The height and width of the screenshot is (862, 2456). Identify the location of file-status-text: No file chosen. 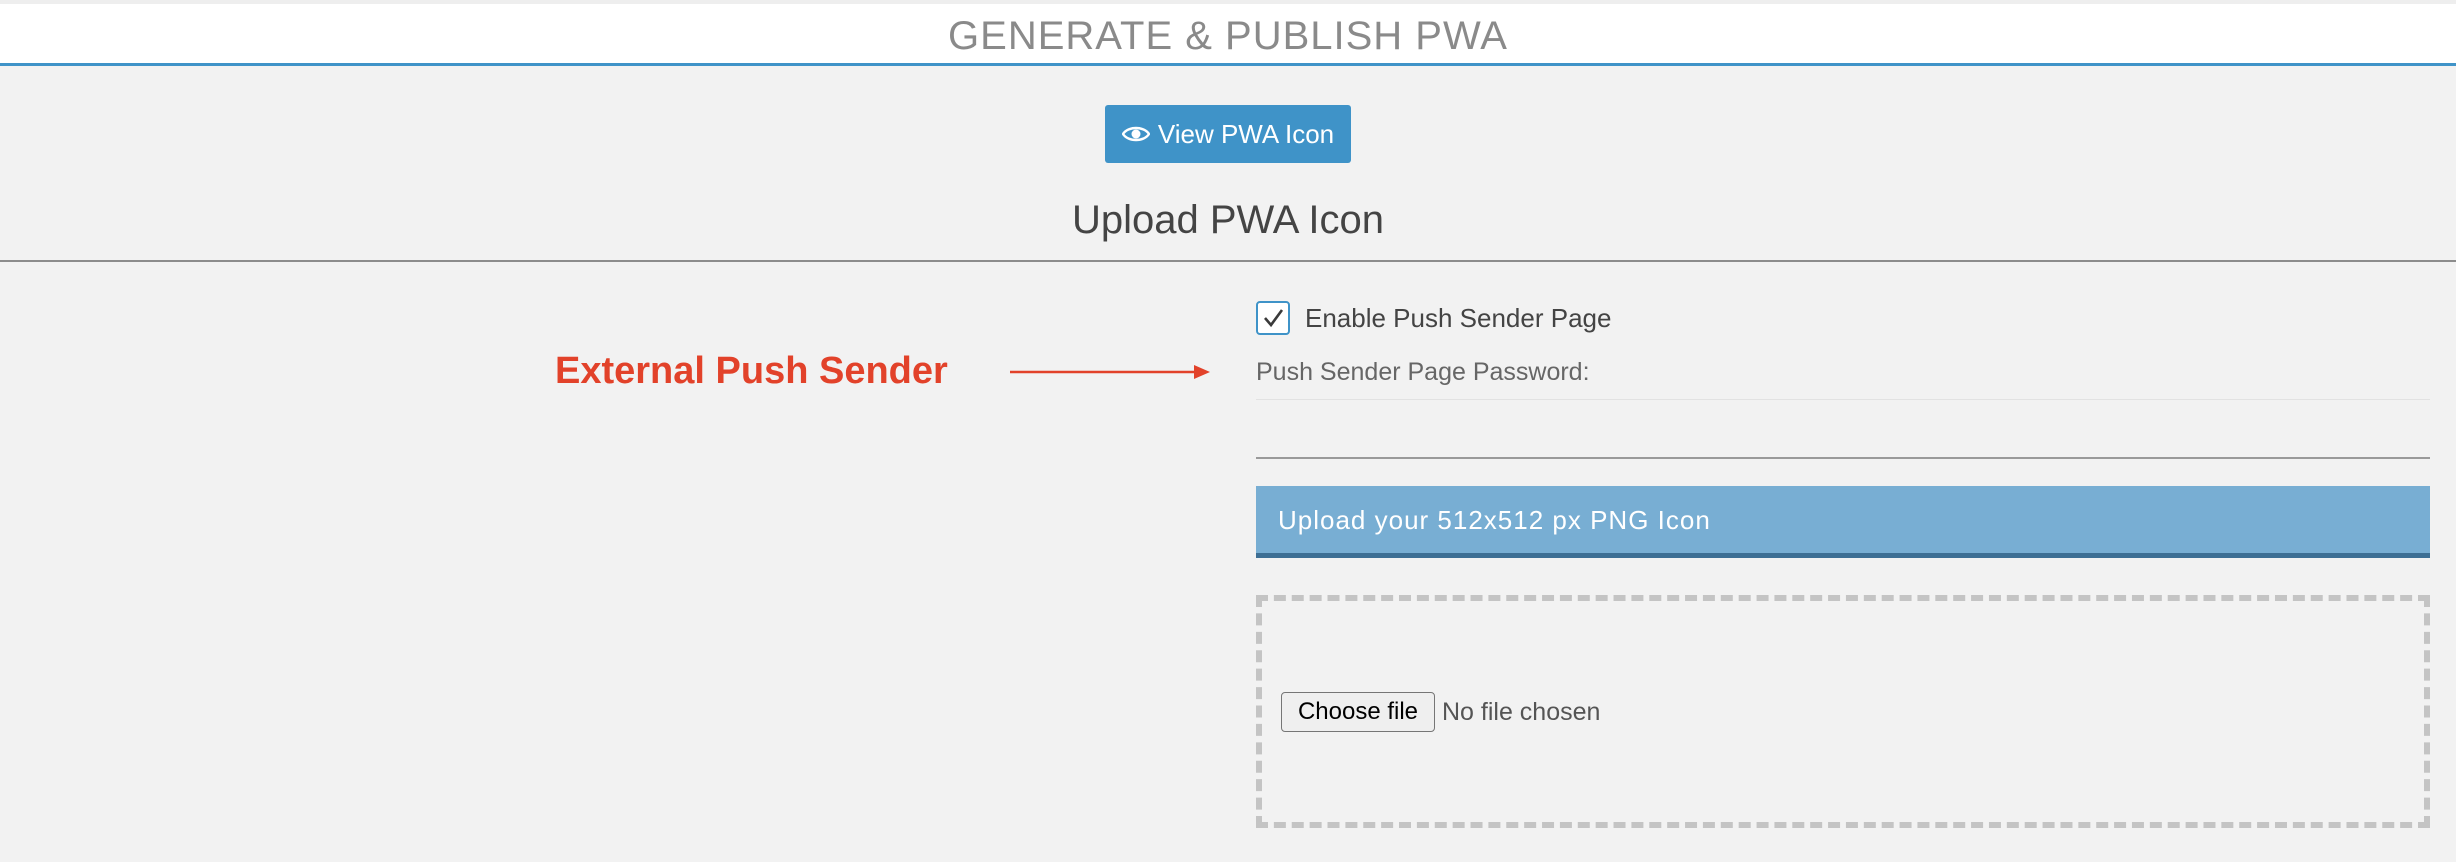
(1521, 712).